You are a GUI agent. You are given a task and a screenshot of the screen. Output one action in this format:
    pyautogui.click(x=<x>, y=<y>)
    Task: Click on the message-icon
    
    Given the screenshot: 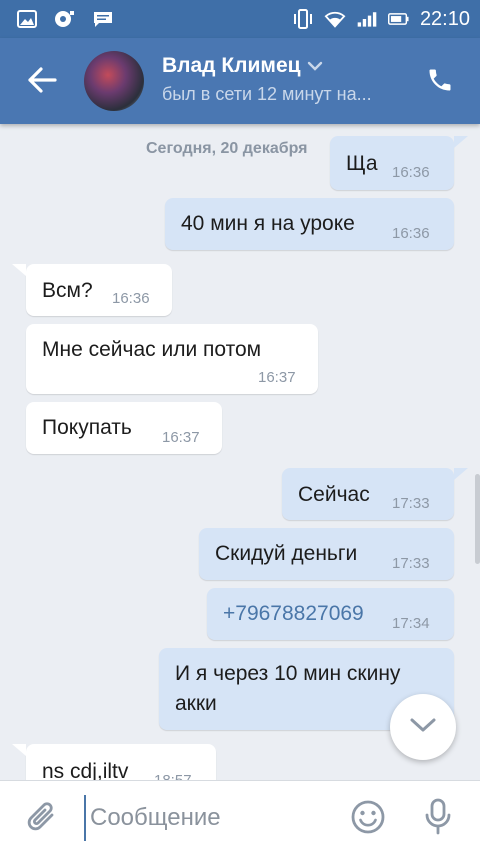 What is the action you would take?
    pyautogui.click(x=103, y=19)
    